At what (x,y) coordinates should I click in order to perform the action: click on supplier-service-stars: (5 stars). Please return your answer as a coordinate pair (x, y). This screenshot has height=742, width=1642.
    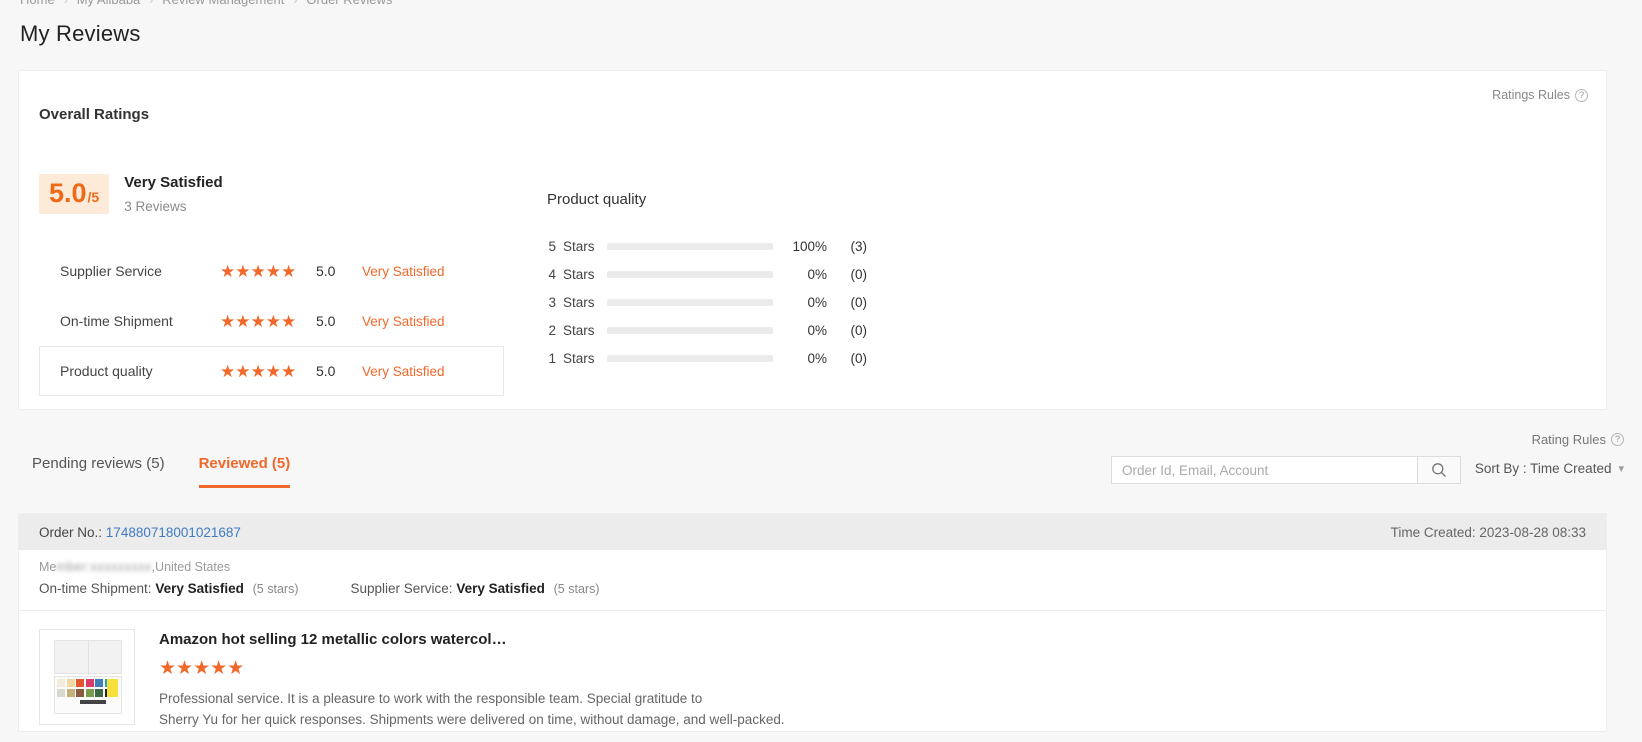
    Looking at the image, I should click on (576, 589).